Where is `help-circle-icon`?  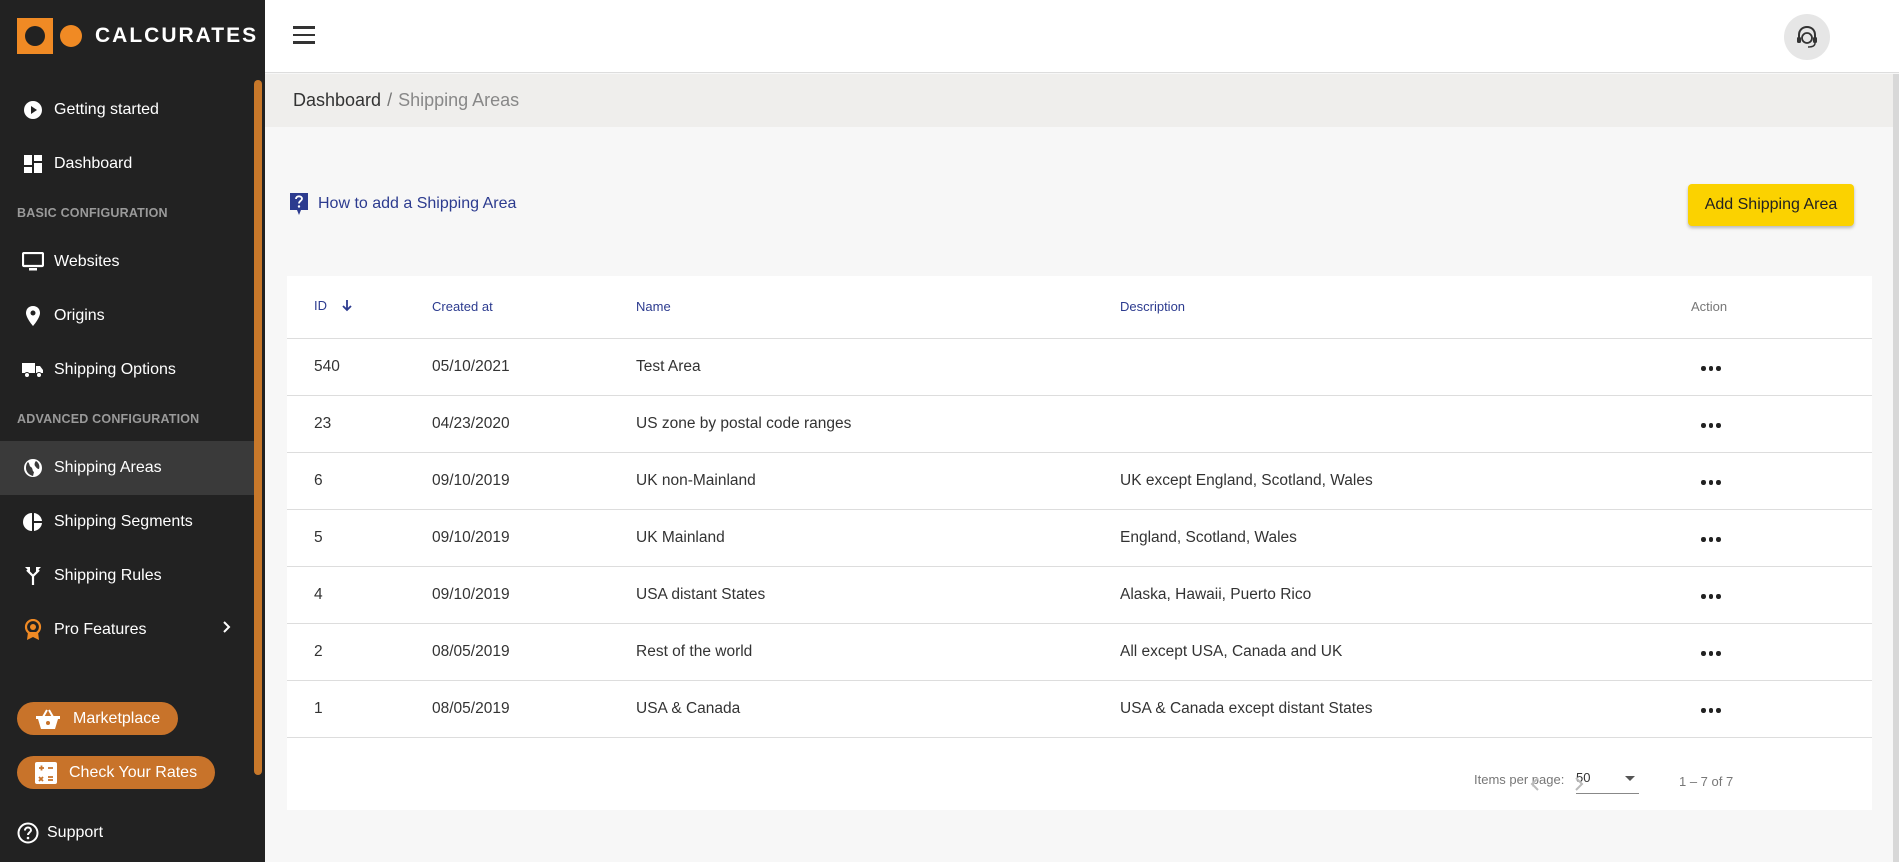 help-circle-icon is located at coordinates (28, 833).